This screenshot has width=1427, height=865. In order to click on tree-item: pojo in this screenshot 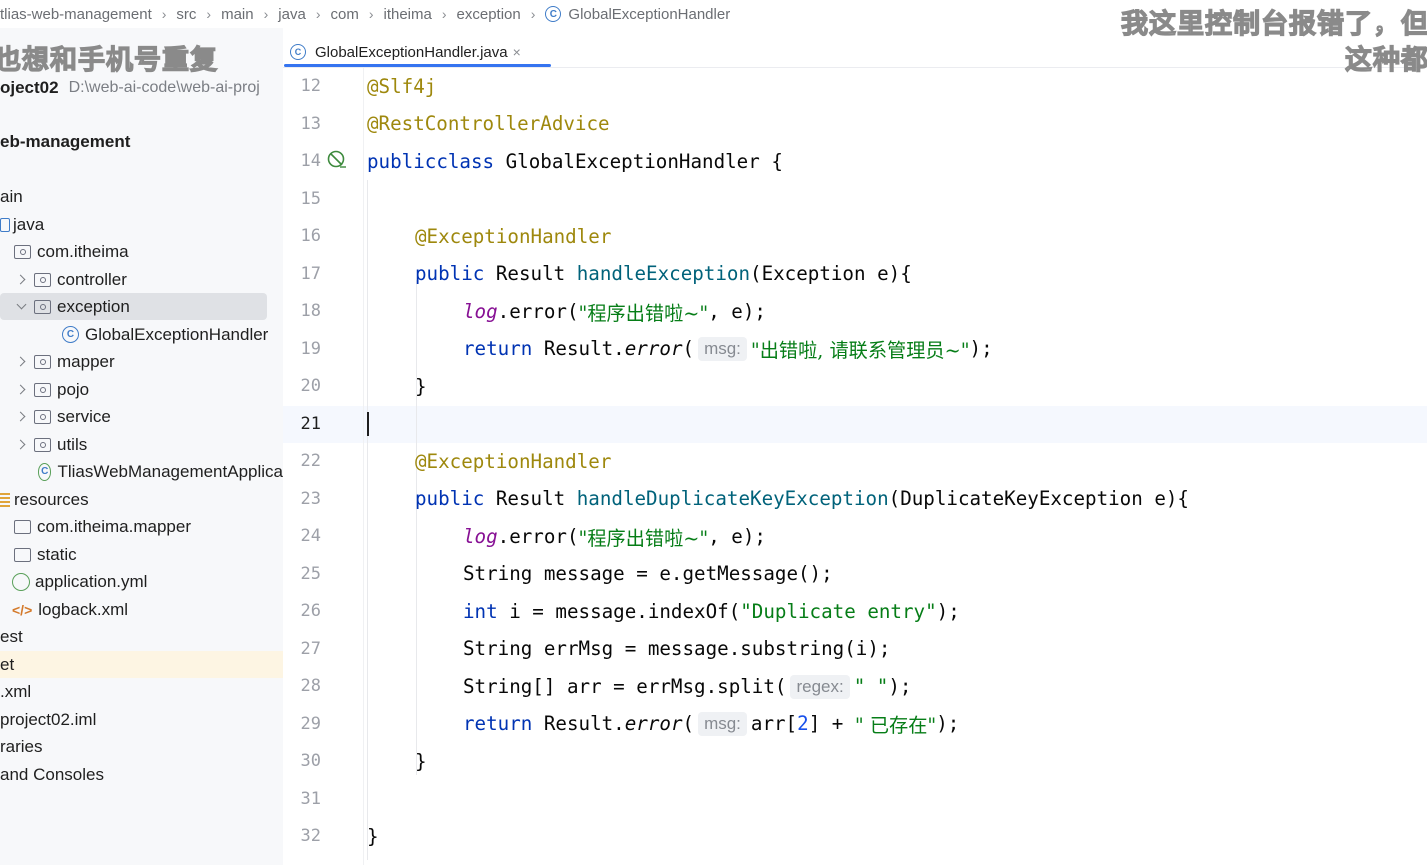, I will do `click(141, 389)`.